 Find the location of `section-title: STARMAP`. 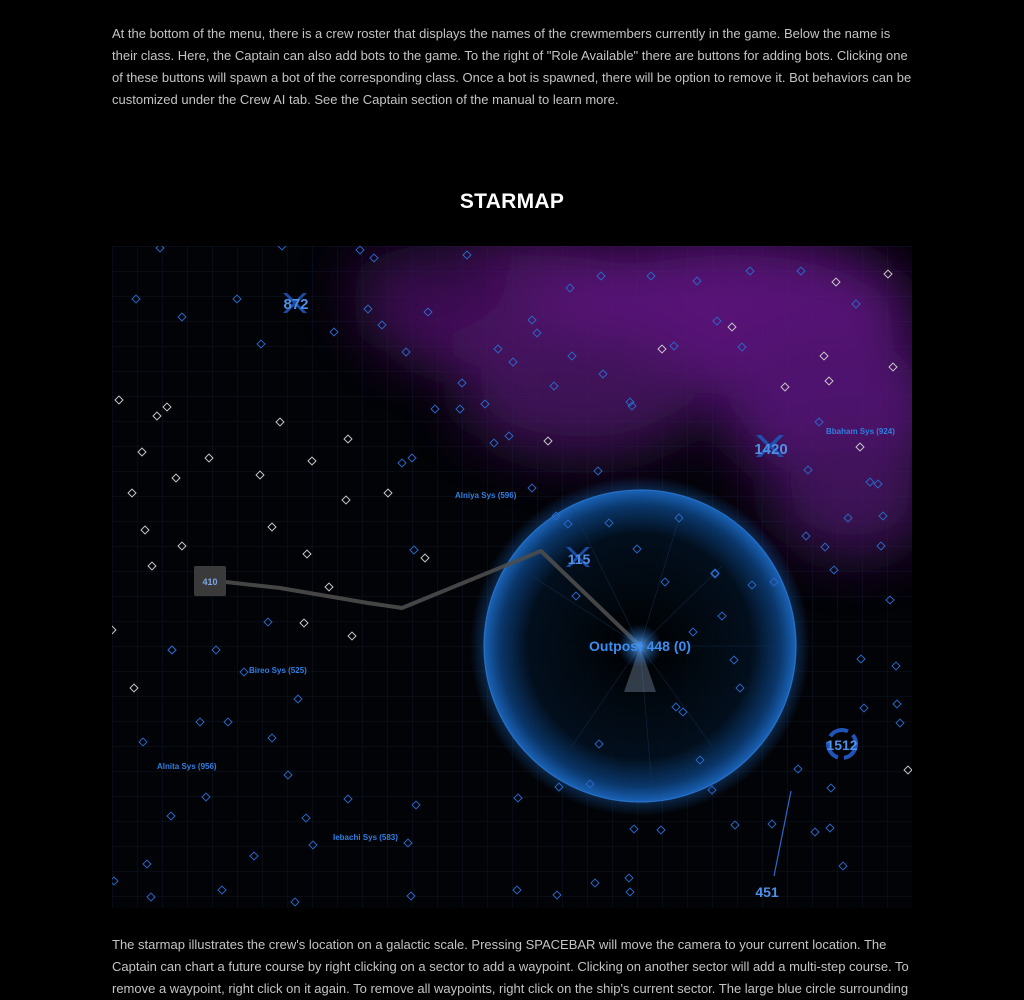

section-title: STARMAP is located at coordinates (512, 201).